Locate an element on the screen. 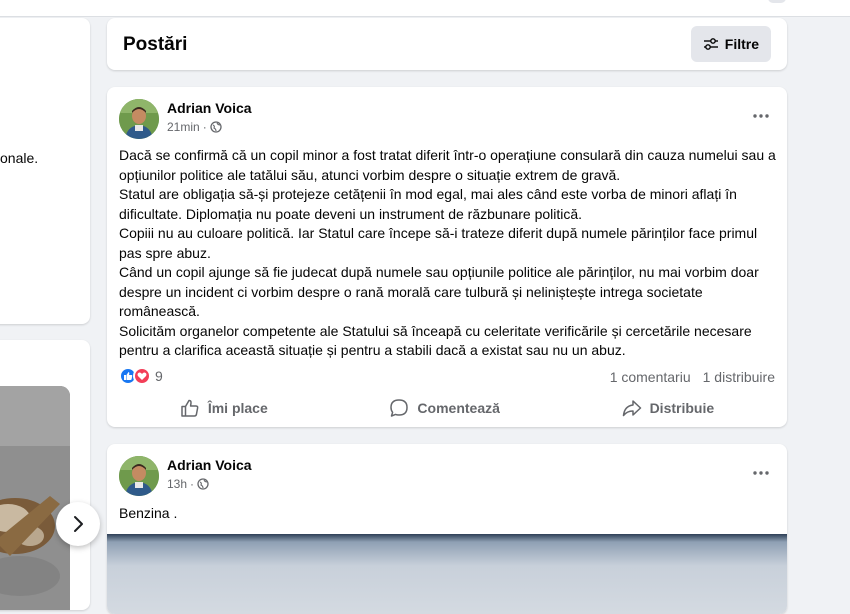 The image size is (850, 614). photo-image is located at coordinates (35, 498).